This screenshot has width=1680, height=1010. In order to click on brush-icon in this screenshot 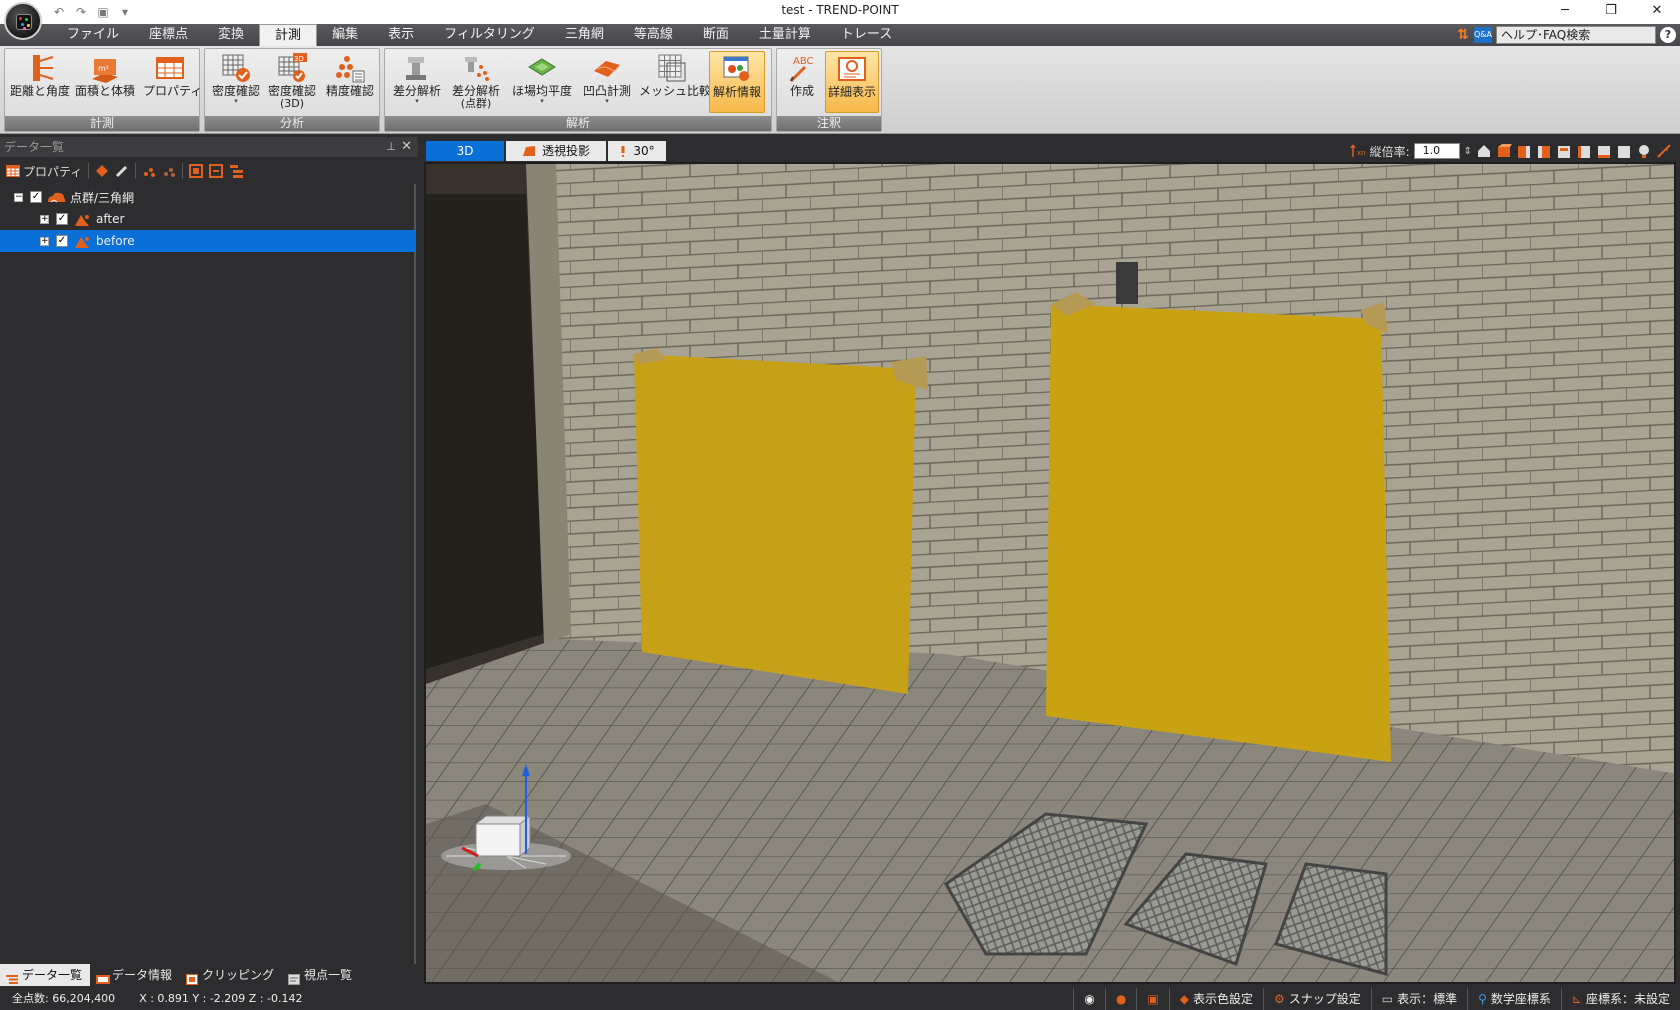, I will do `click(122, 171)`.